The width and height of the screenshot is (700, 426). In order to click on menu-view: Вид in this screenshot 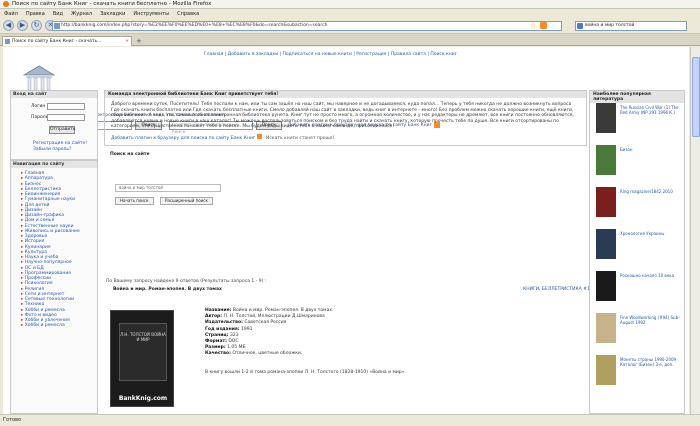, I will do `click(58, 14)`.